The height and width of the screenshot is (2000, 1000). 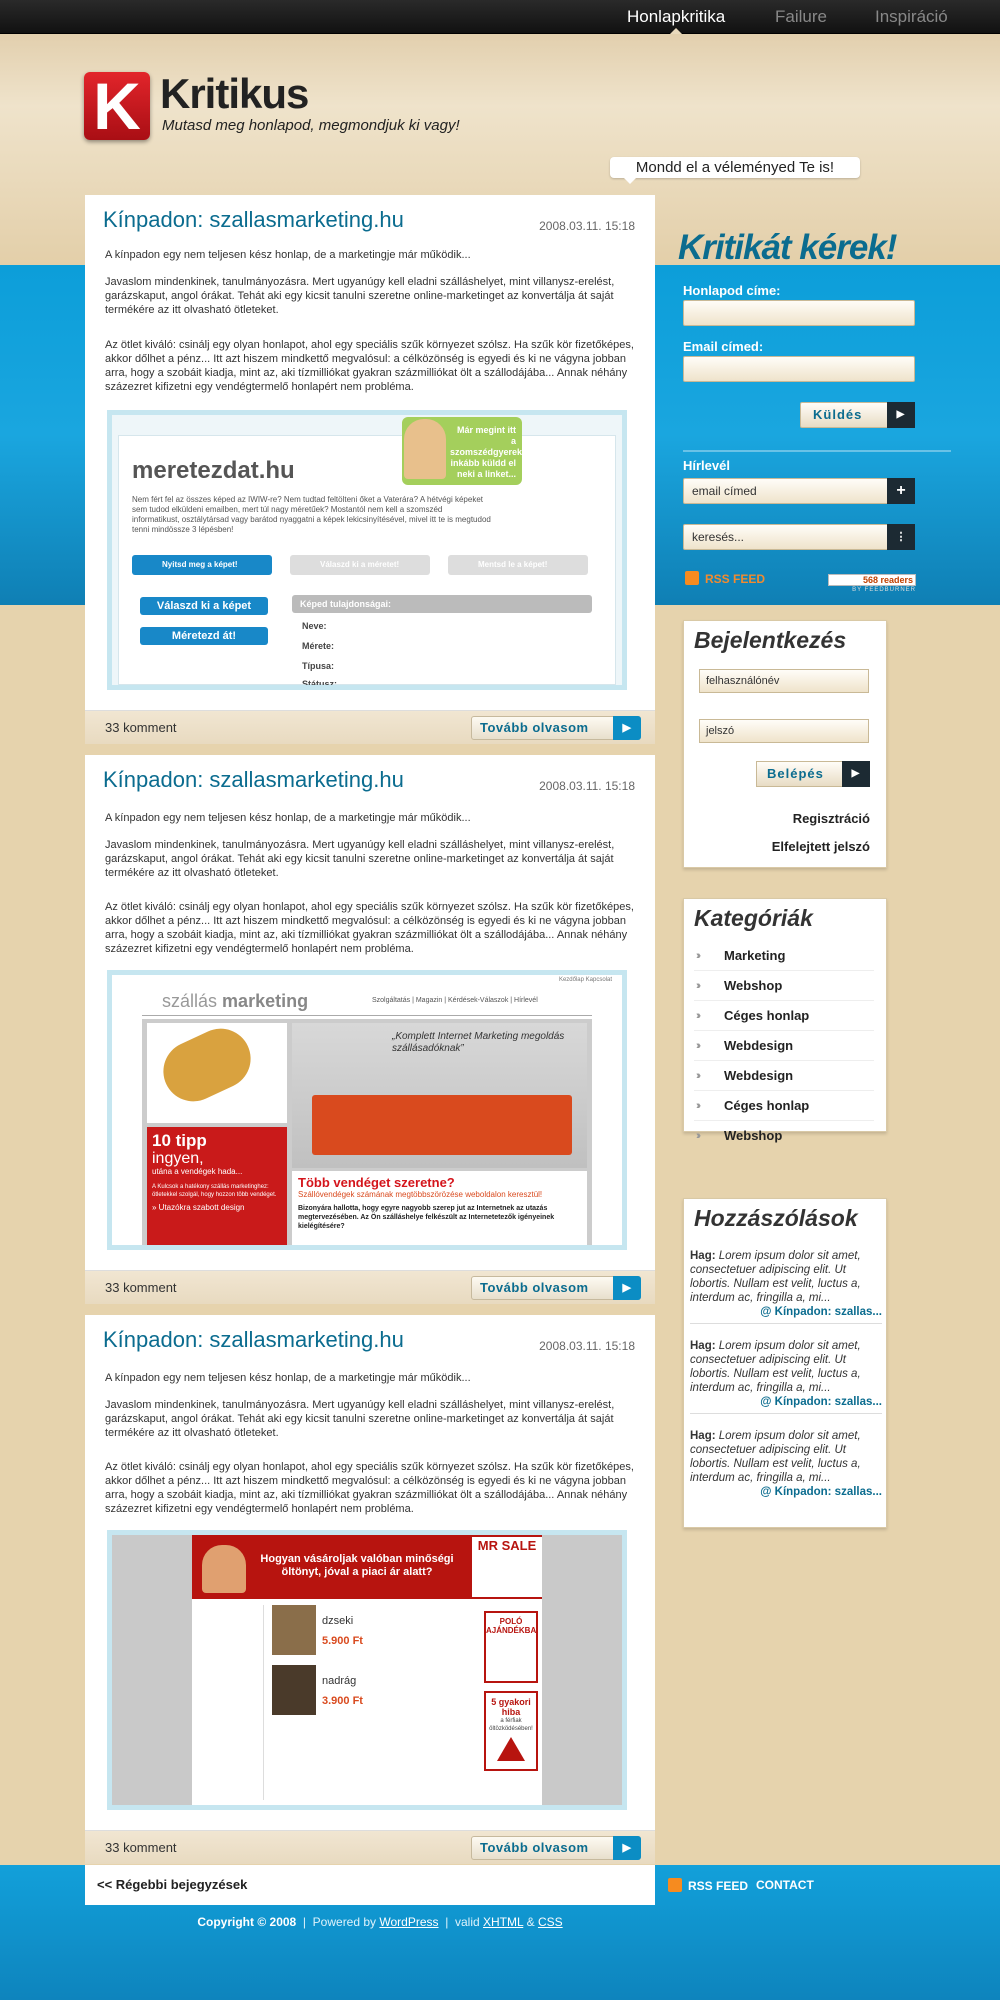 What do you see at coordinates (784, 731) in the screenshot?
I see `password-input: jelszó` at bounding box center [784, 731].